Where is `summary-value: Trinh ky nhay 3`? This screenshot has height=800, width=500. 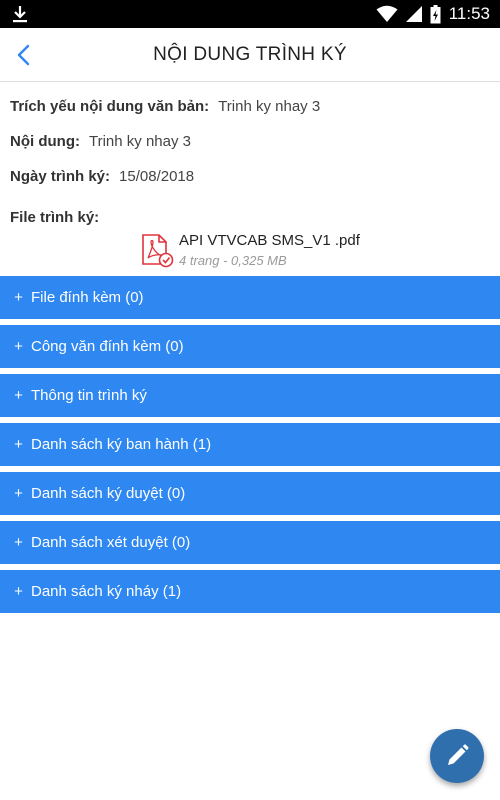
summary-value: Trinh ky nhay 3 is located at coordinates (269, 106).